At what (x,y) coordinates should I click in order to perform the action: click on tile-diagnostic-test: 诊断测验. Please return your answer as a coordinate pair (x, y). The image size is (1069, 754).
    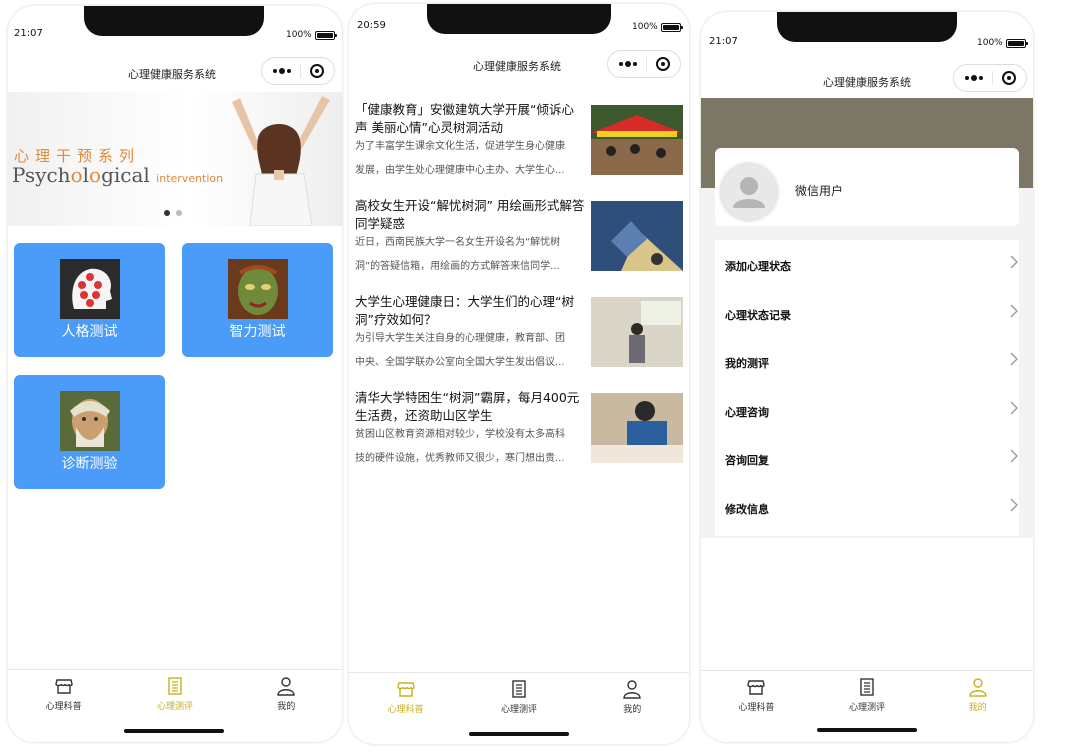
    Looking at the image, I should click on (89, 432).